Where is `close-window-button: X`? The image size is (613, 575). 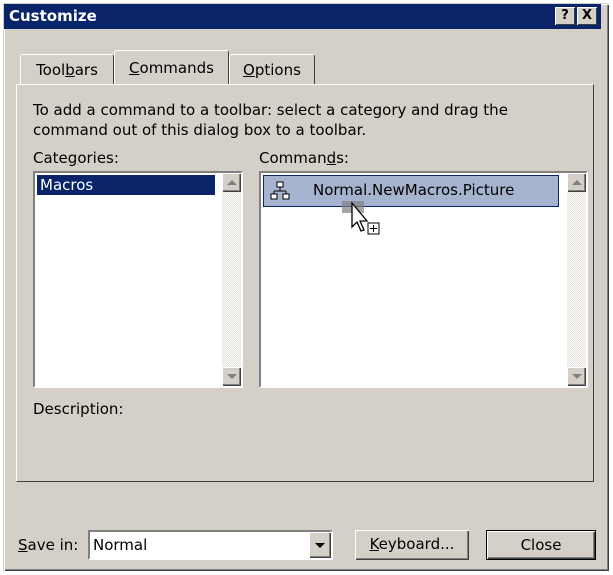 close-window-button: X is located at coordinates (587, 16).